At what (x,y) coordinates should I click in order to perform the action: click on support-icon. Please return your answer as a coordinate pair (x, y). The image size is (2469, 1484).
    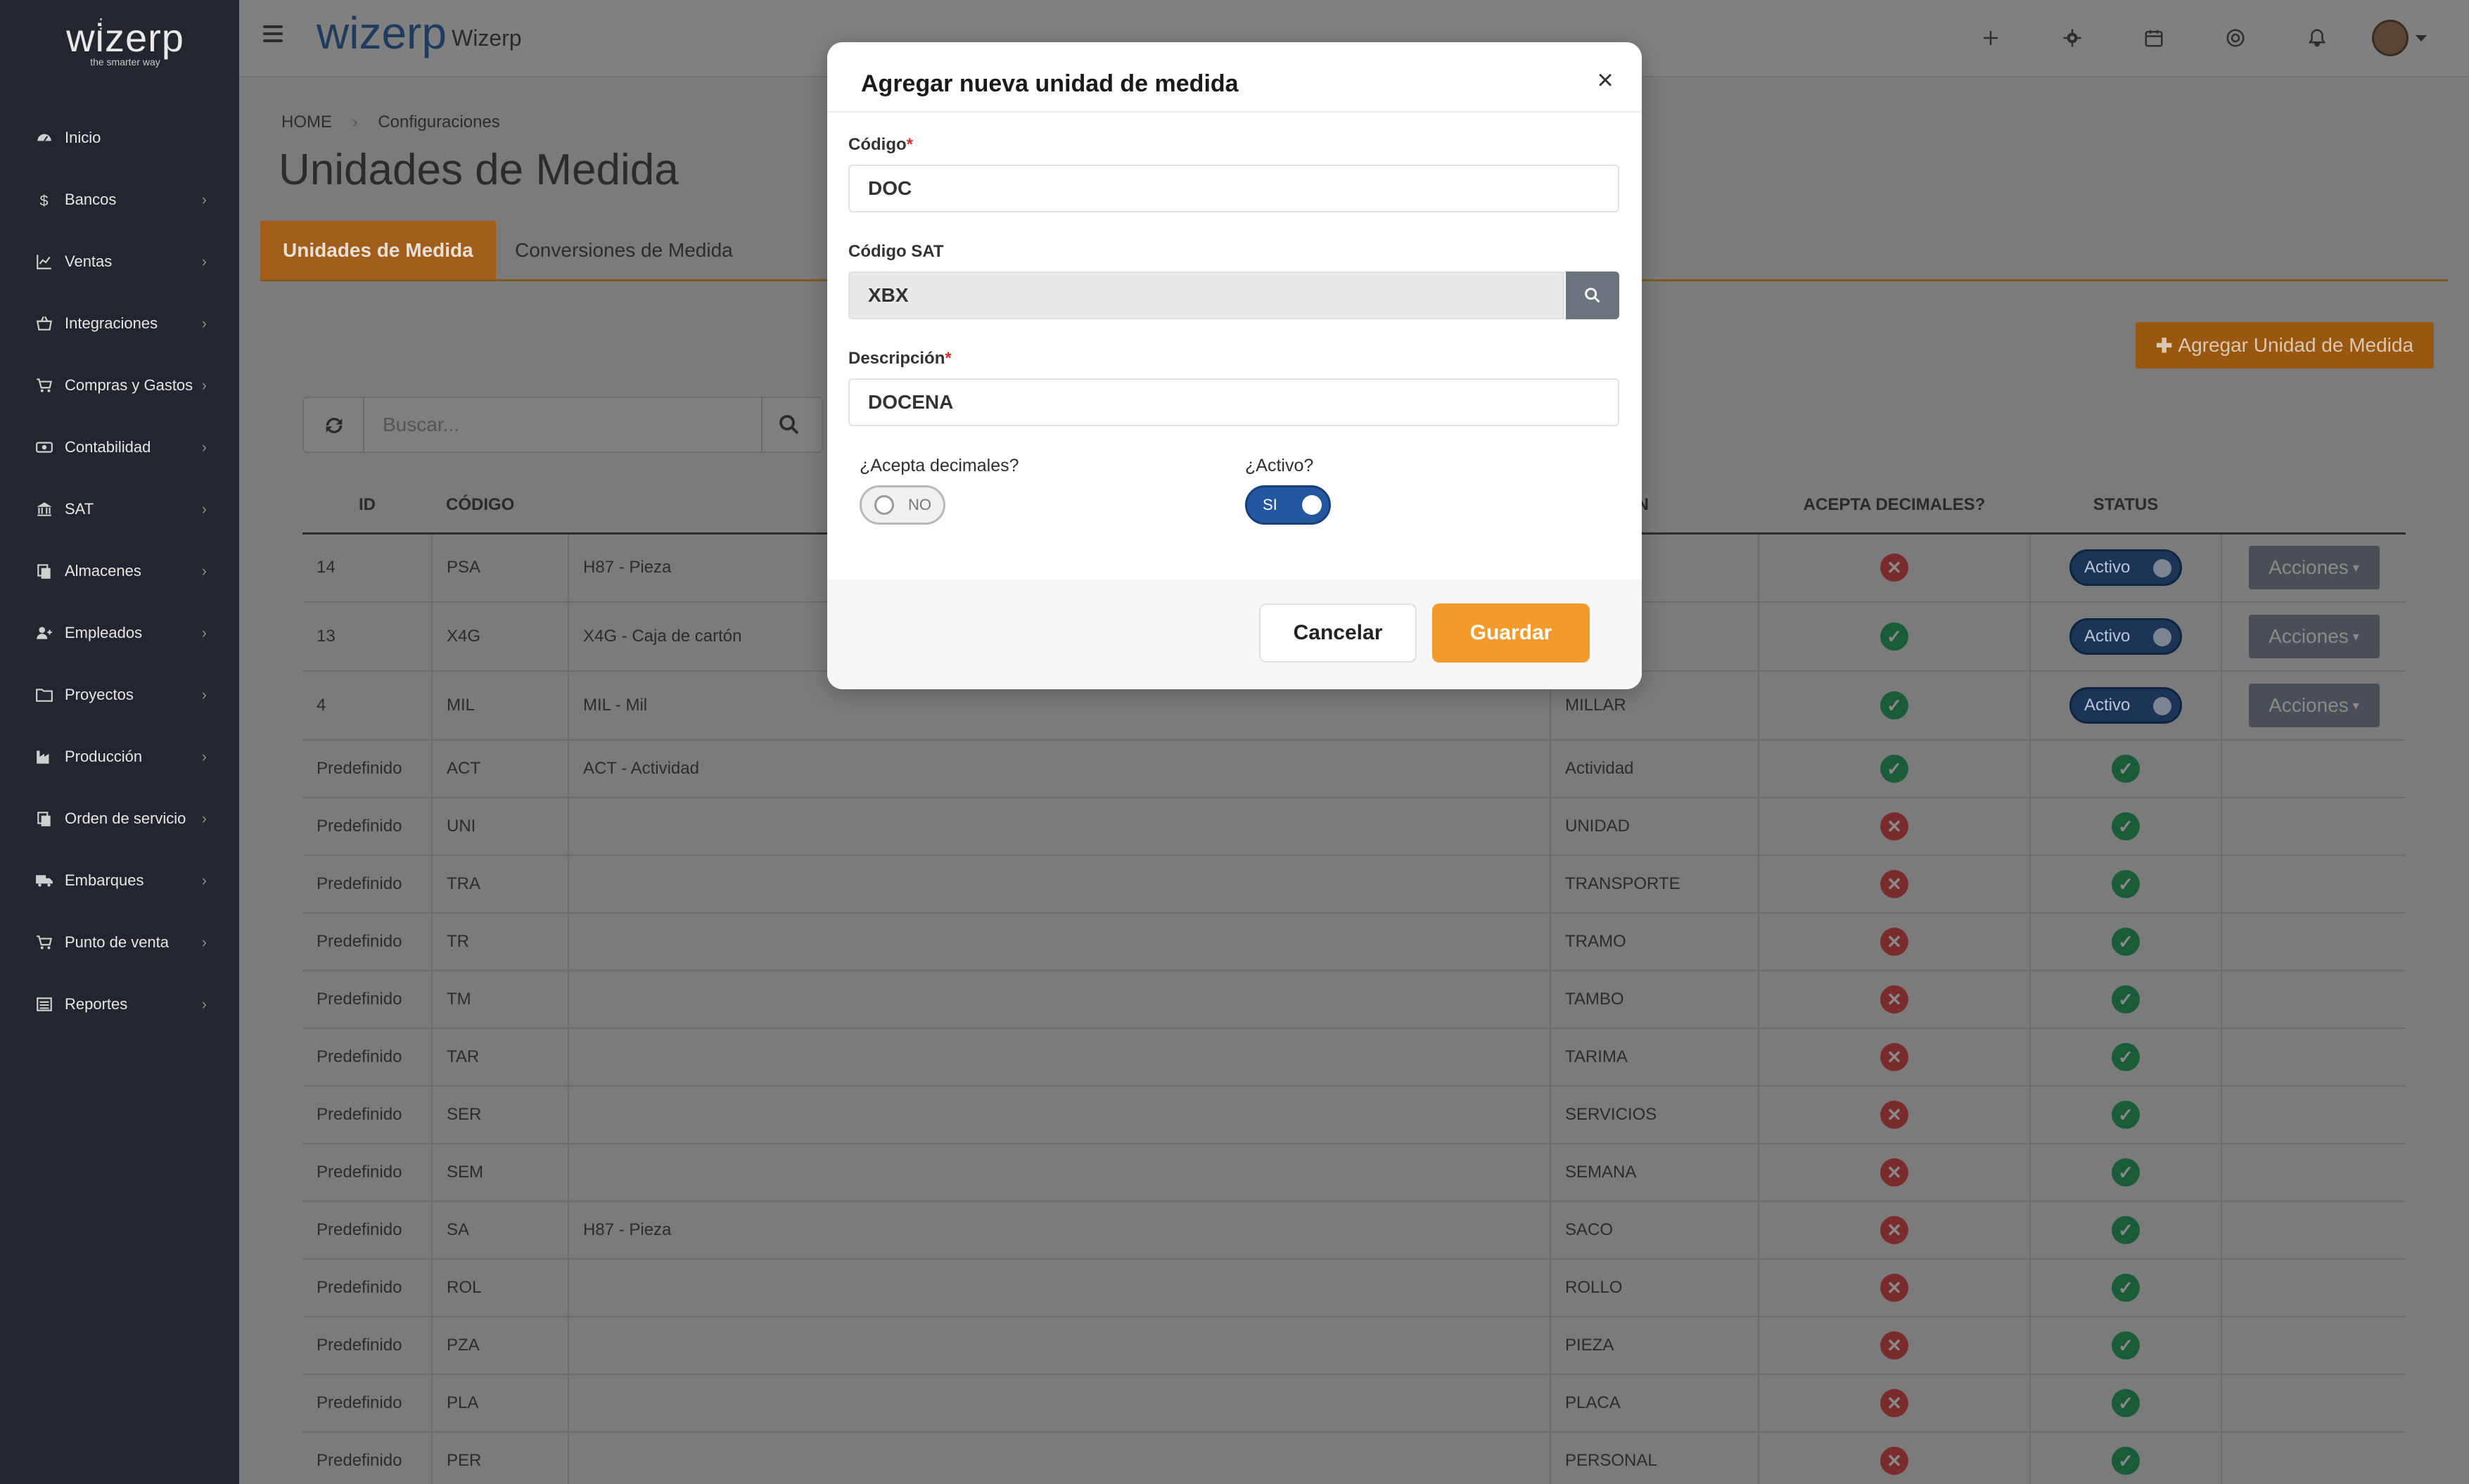
    Looking at the image, I should click on (2235, 38).